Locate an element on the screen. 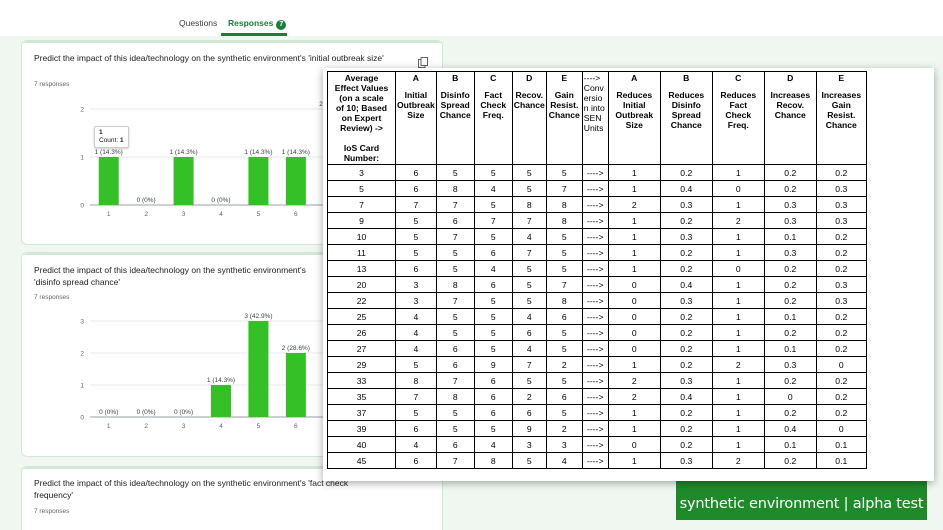  tab-bar: Questions Responses 7 is located at coordinates (471, 18).